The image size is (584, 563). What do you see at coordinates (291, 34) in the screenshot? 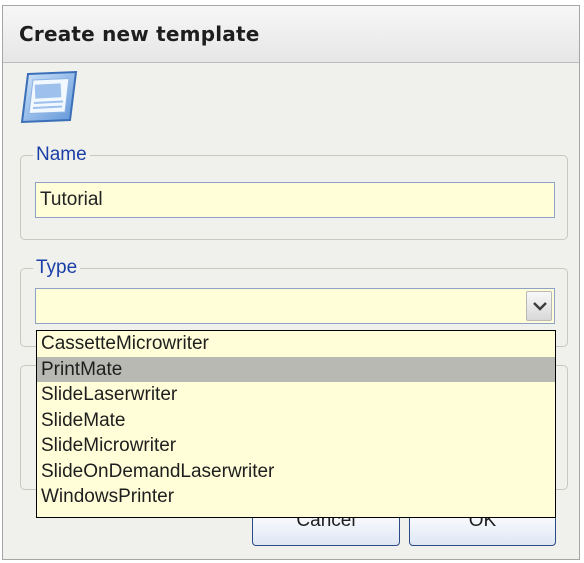
I see `dialog-titlebar: Create new template` at bounding box center [291, 34].